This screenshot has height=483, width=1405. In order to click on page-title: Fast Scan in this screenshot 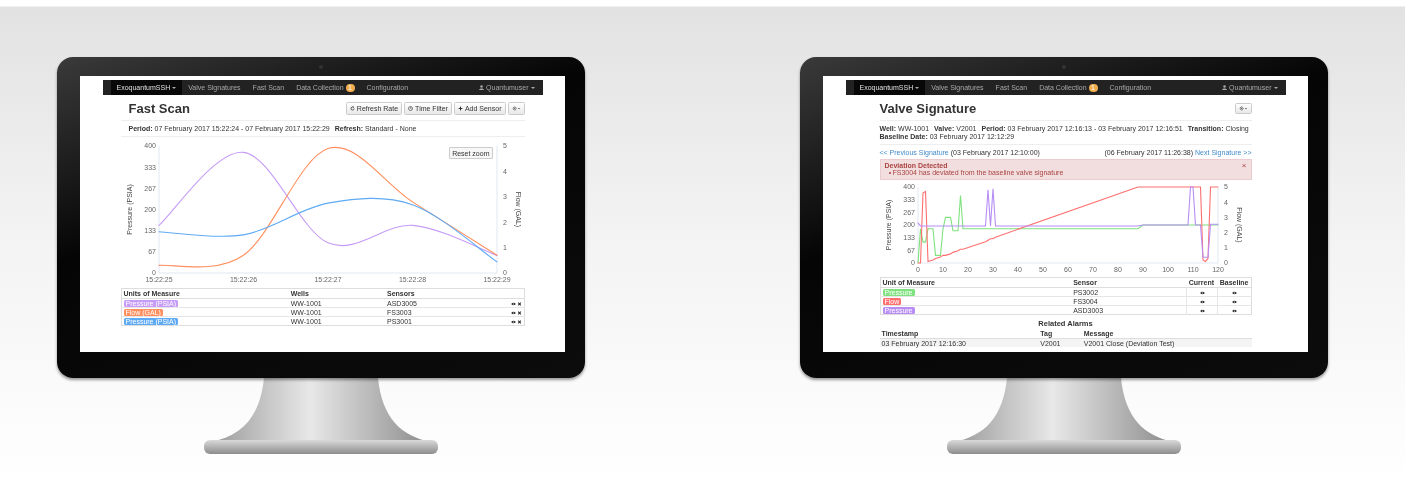, I will do `click(159, 108)`.